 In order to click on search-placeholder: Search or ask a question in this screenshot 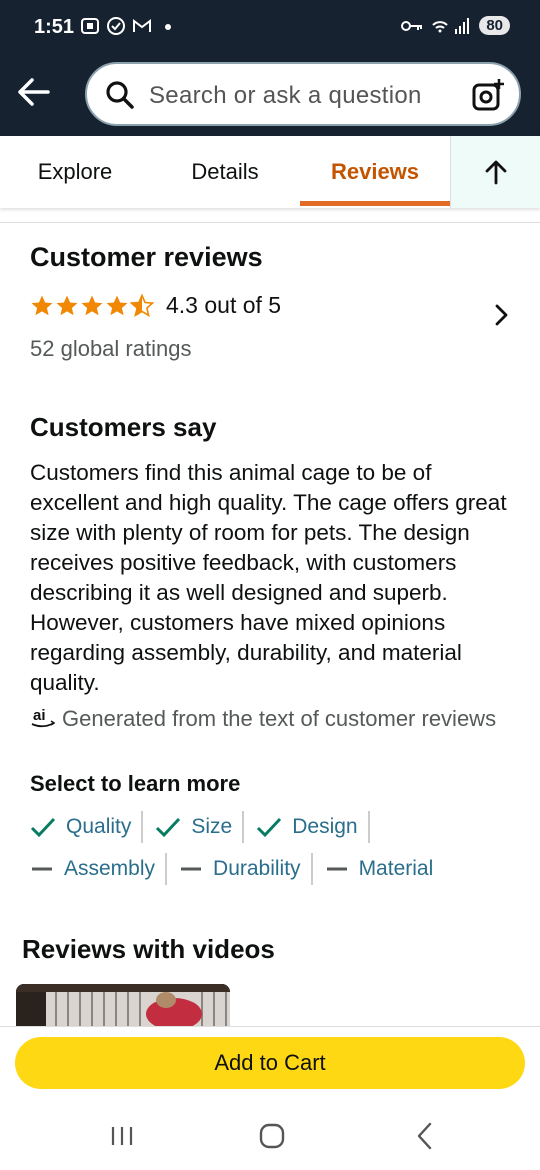, I will do `click(285, 95)`.